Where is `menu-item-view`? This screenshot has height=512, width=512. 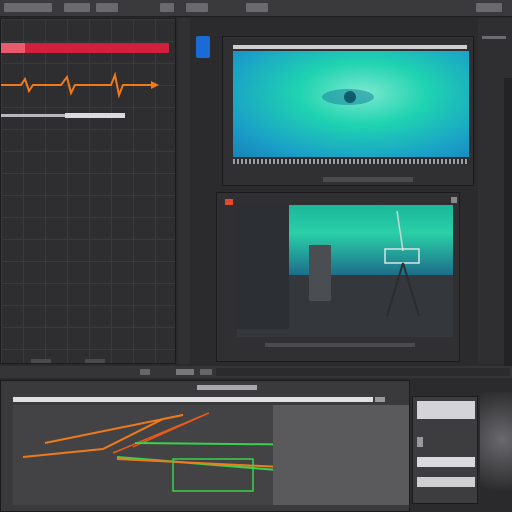 menu-item-view is located at coordinates (107, 7).